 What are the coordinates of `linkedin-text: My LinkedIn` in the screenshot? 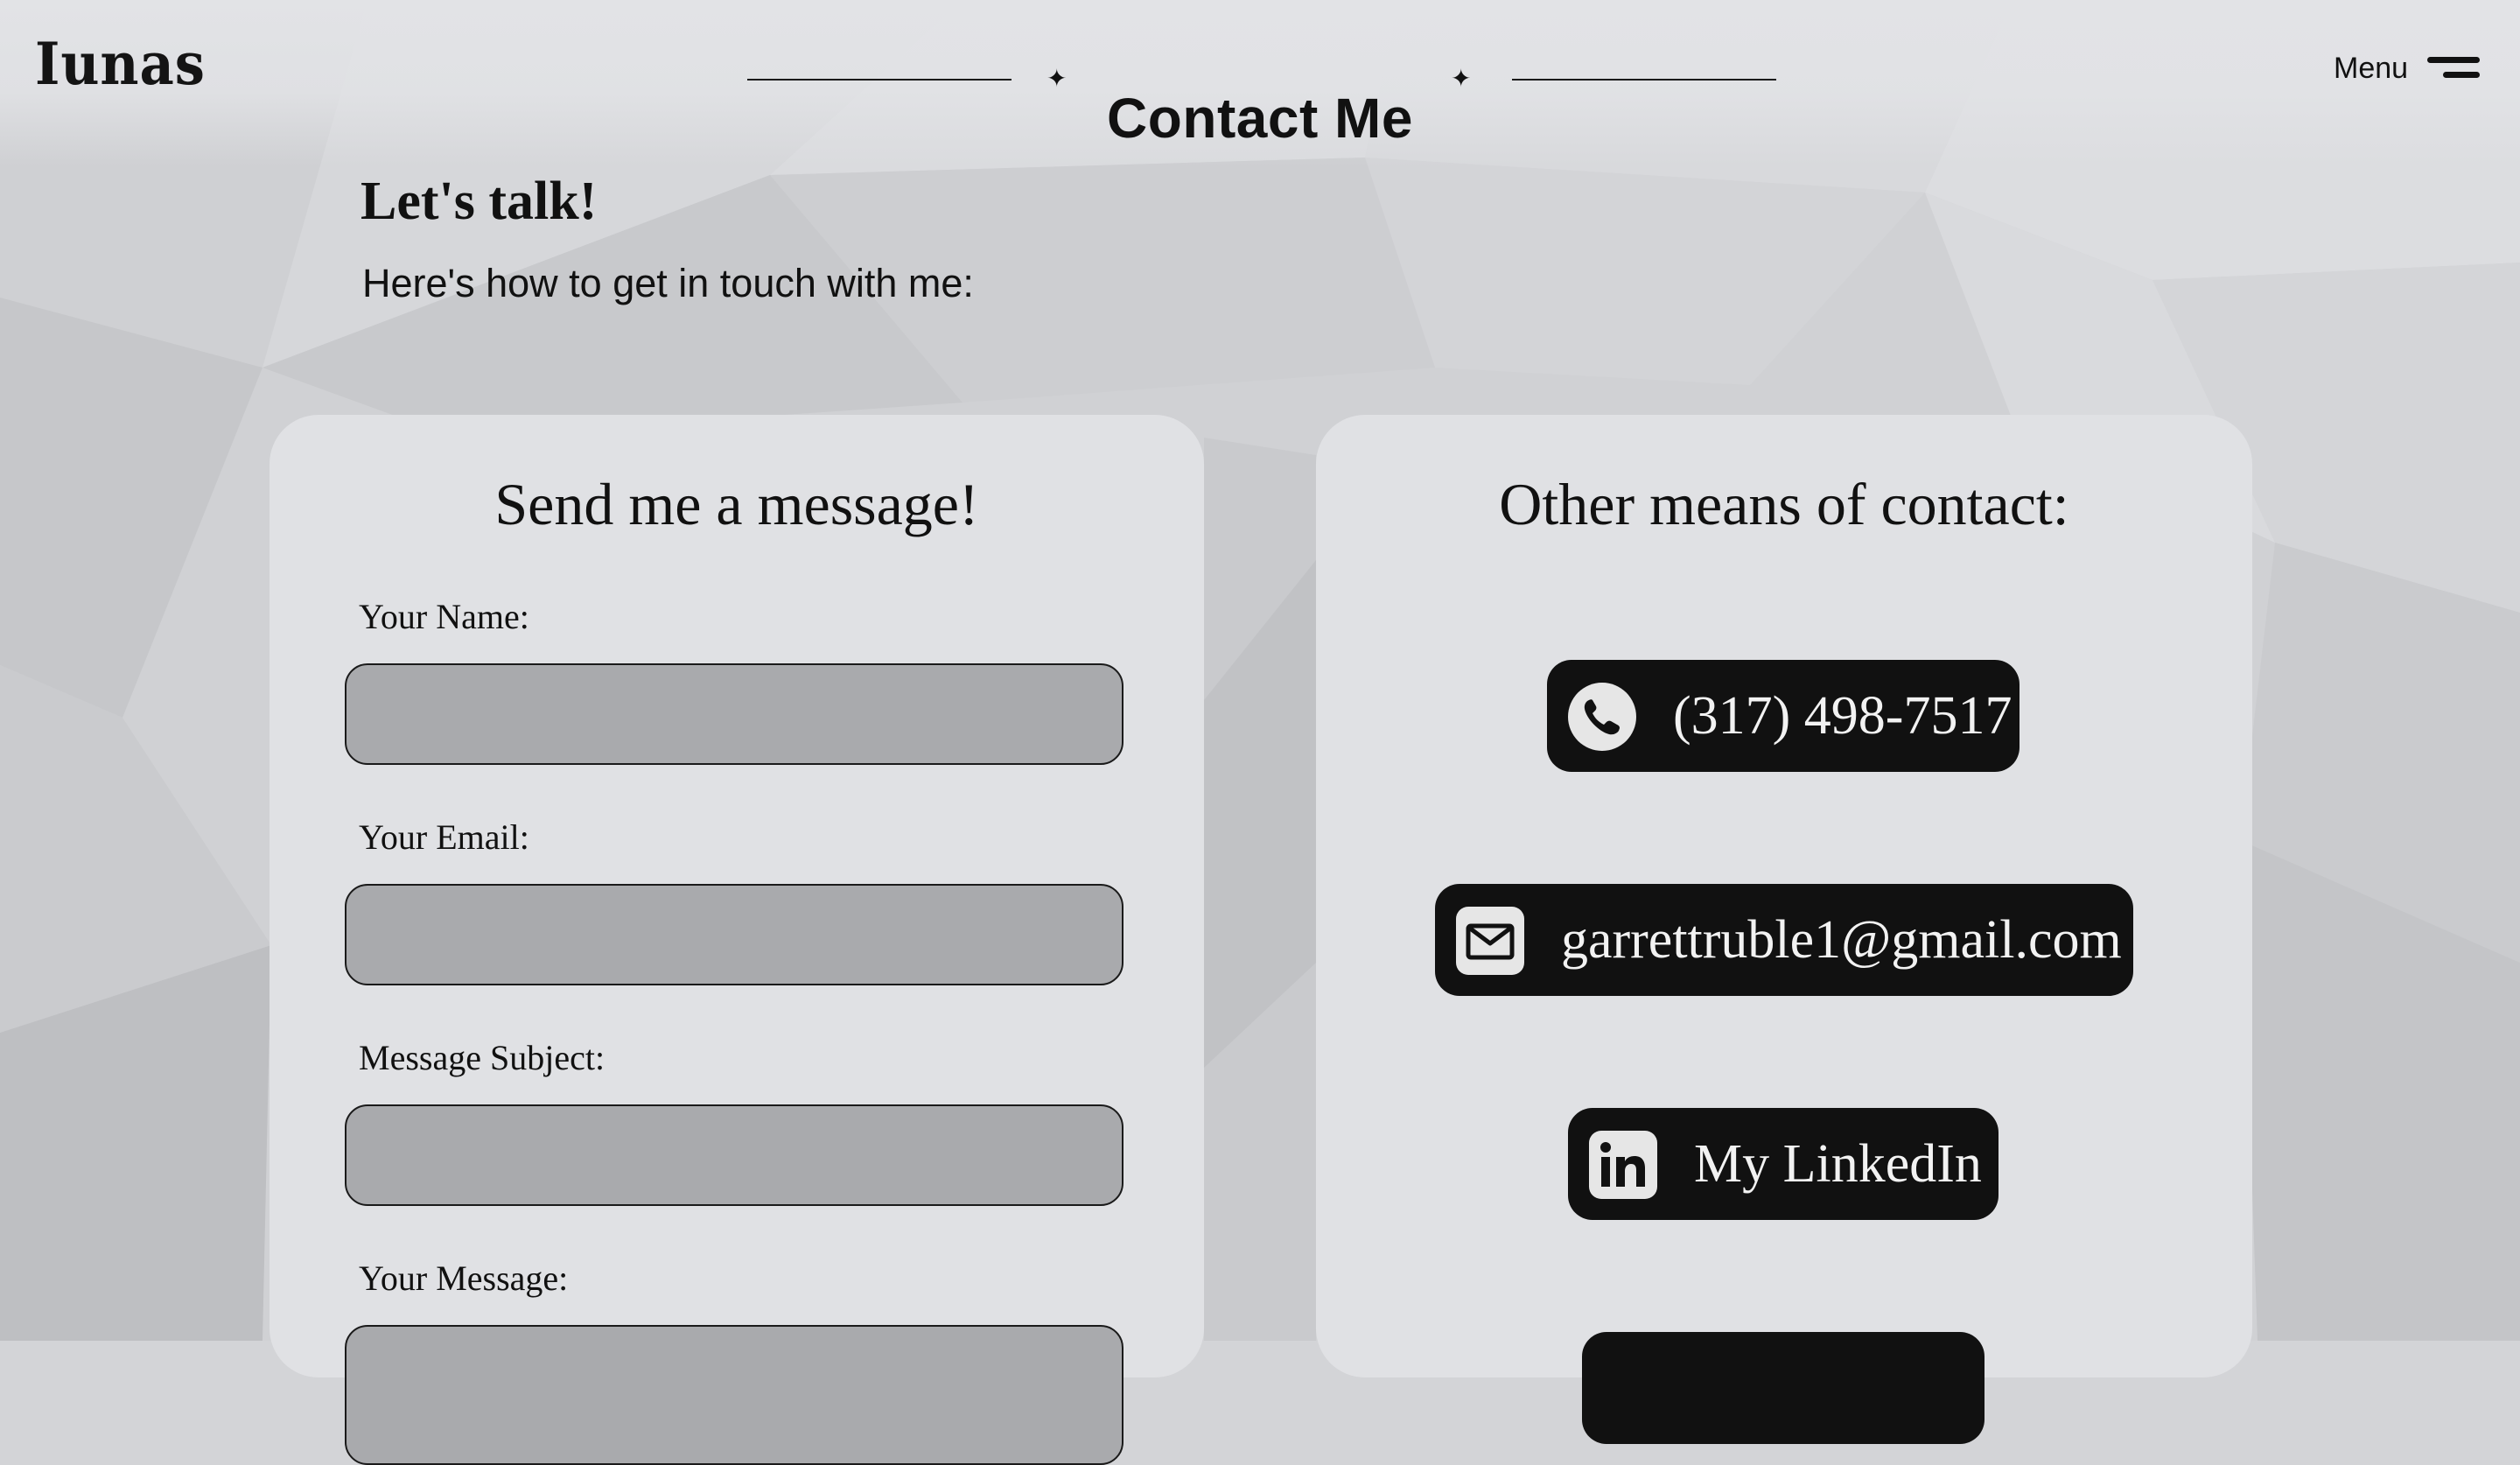 It's located at (1838, 1164).